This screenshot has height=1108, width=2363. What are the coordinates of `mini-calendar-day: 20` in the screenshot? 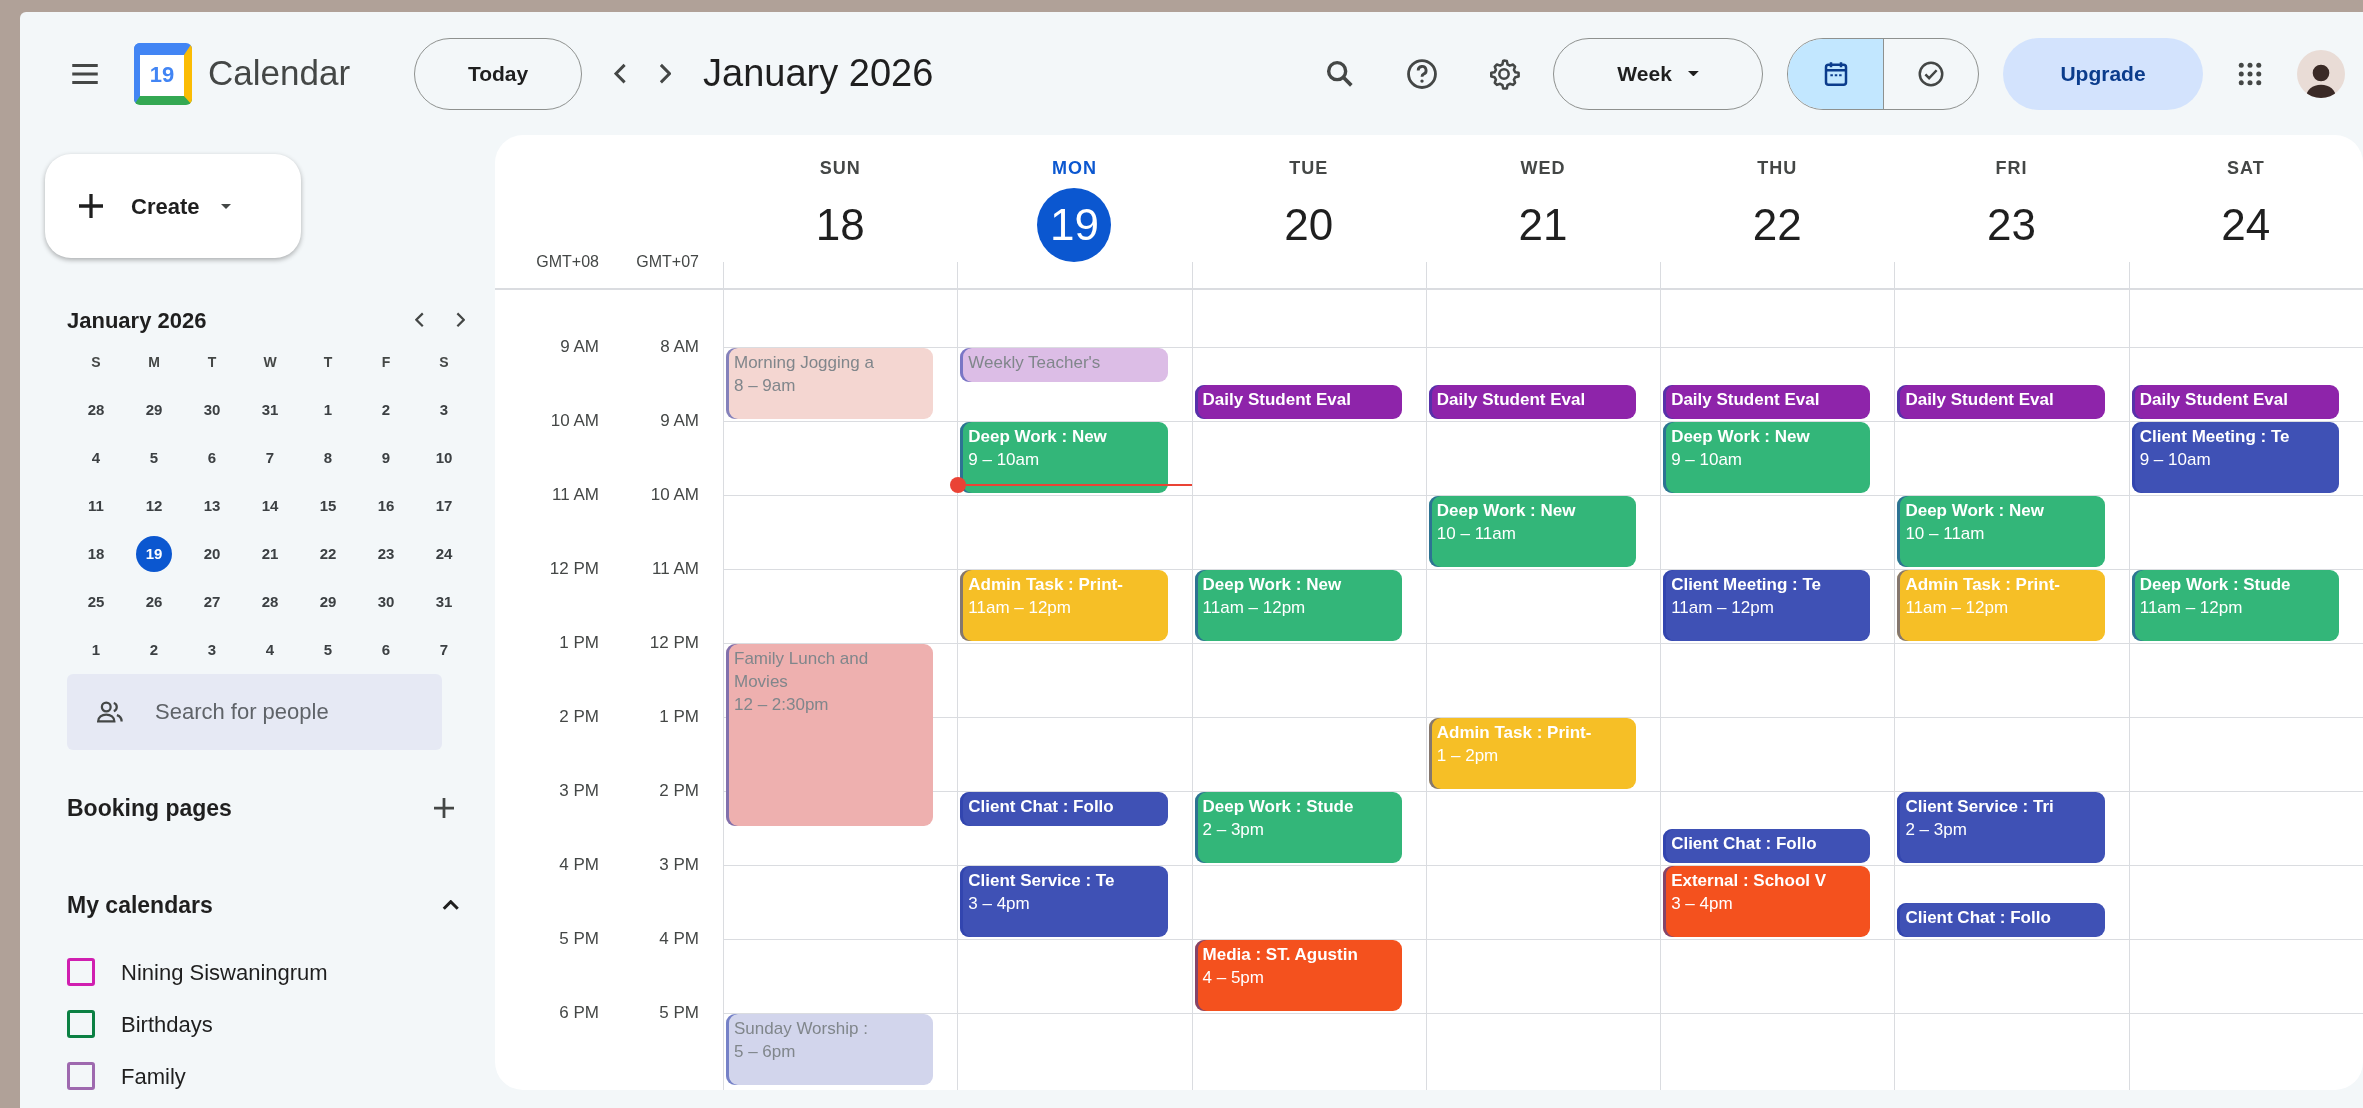 It's located at (212, 554).